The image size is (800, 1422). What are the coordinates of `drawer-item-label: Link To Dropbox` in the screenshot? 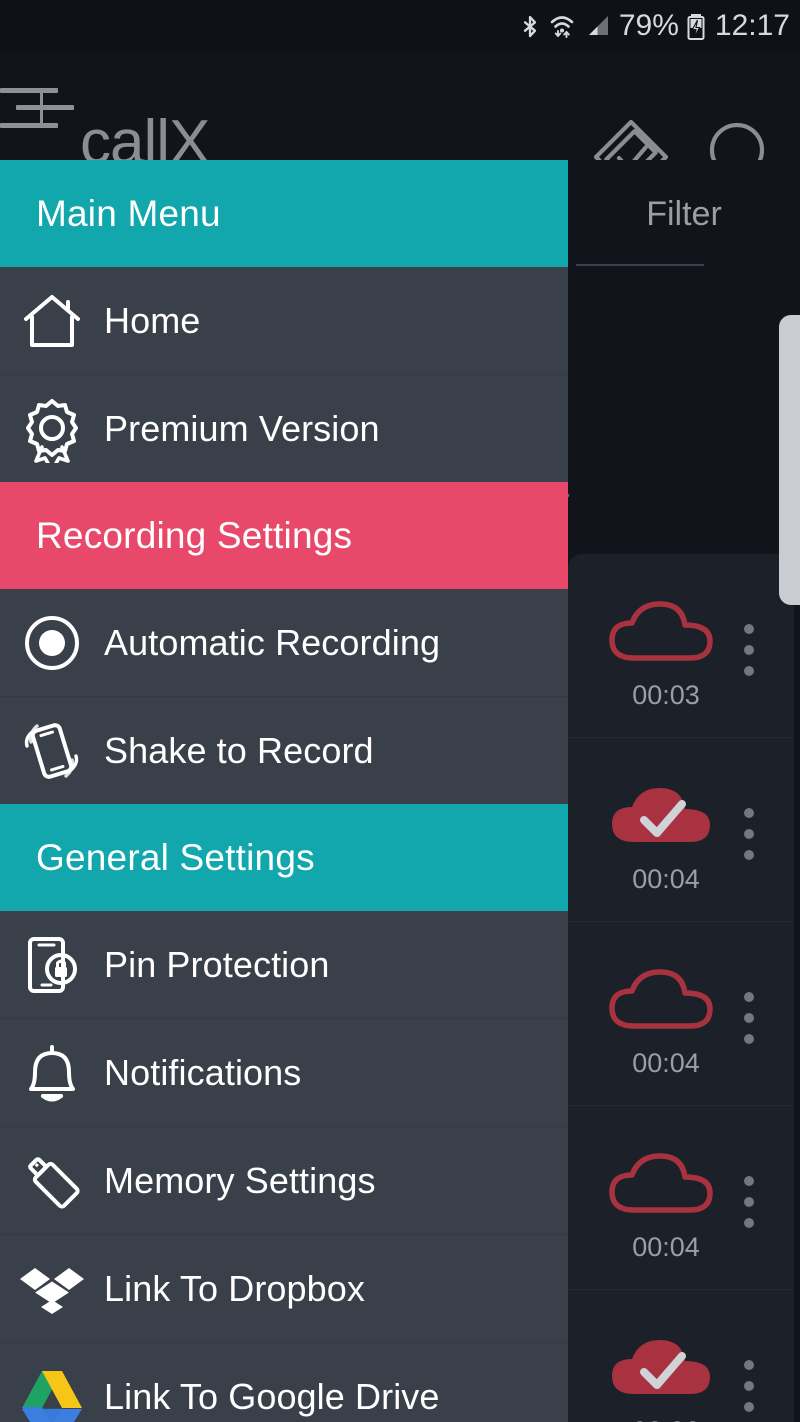 It's located at (234, 1288).